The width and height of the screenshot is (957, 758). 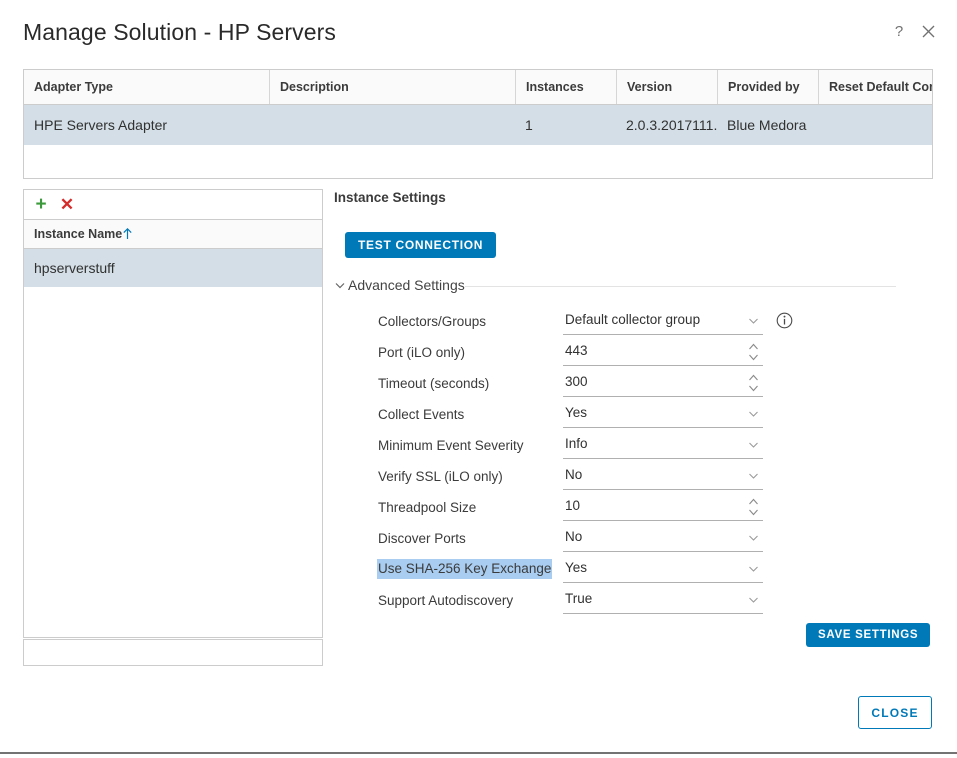 I want to click on form-row-verify-ssl-ilo-only: Verify SSL (iLO only) No, so click(x=656, y=478).